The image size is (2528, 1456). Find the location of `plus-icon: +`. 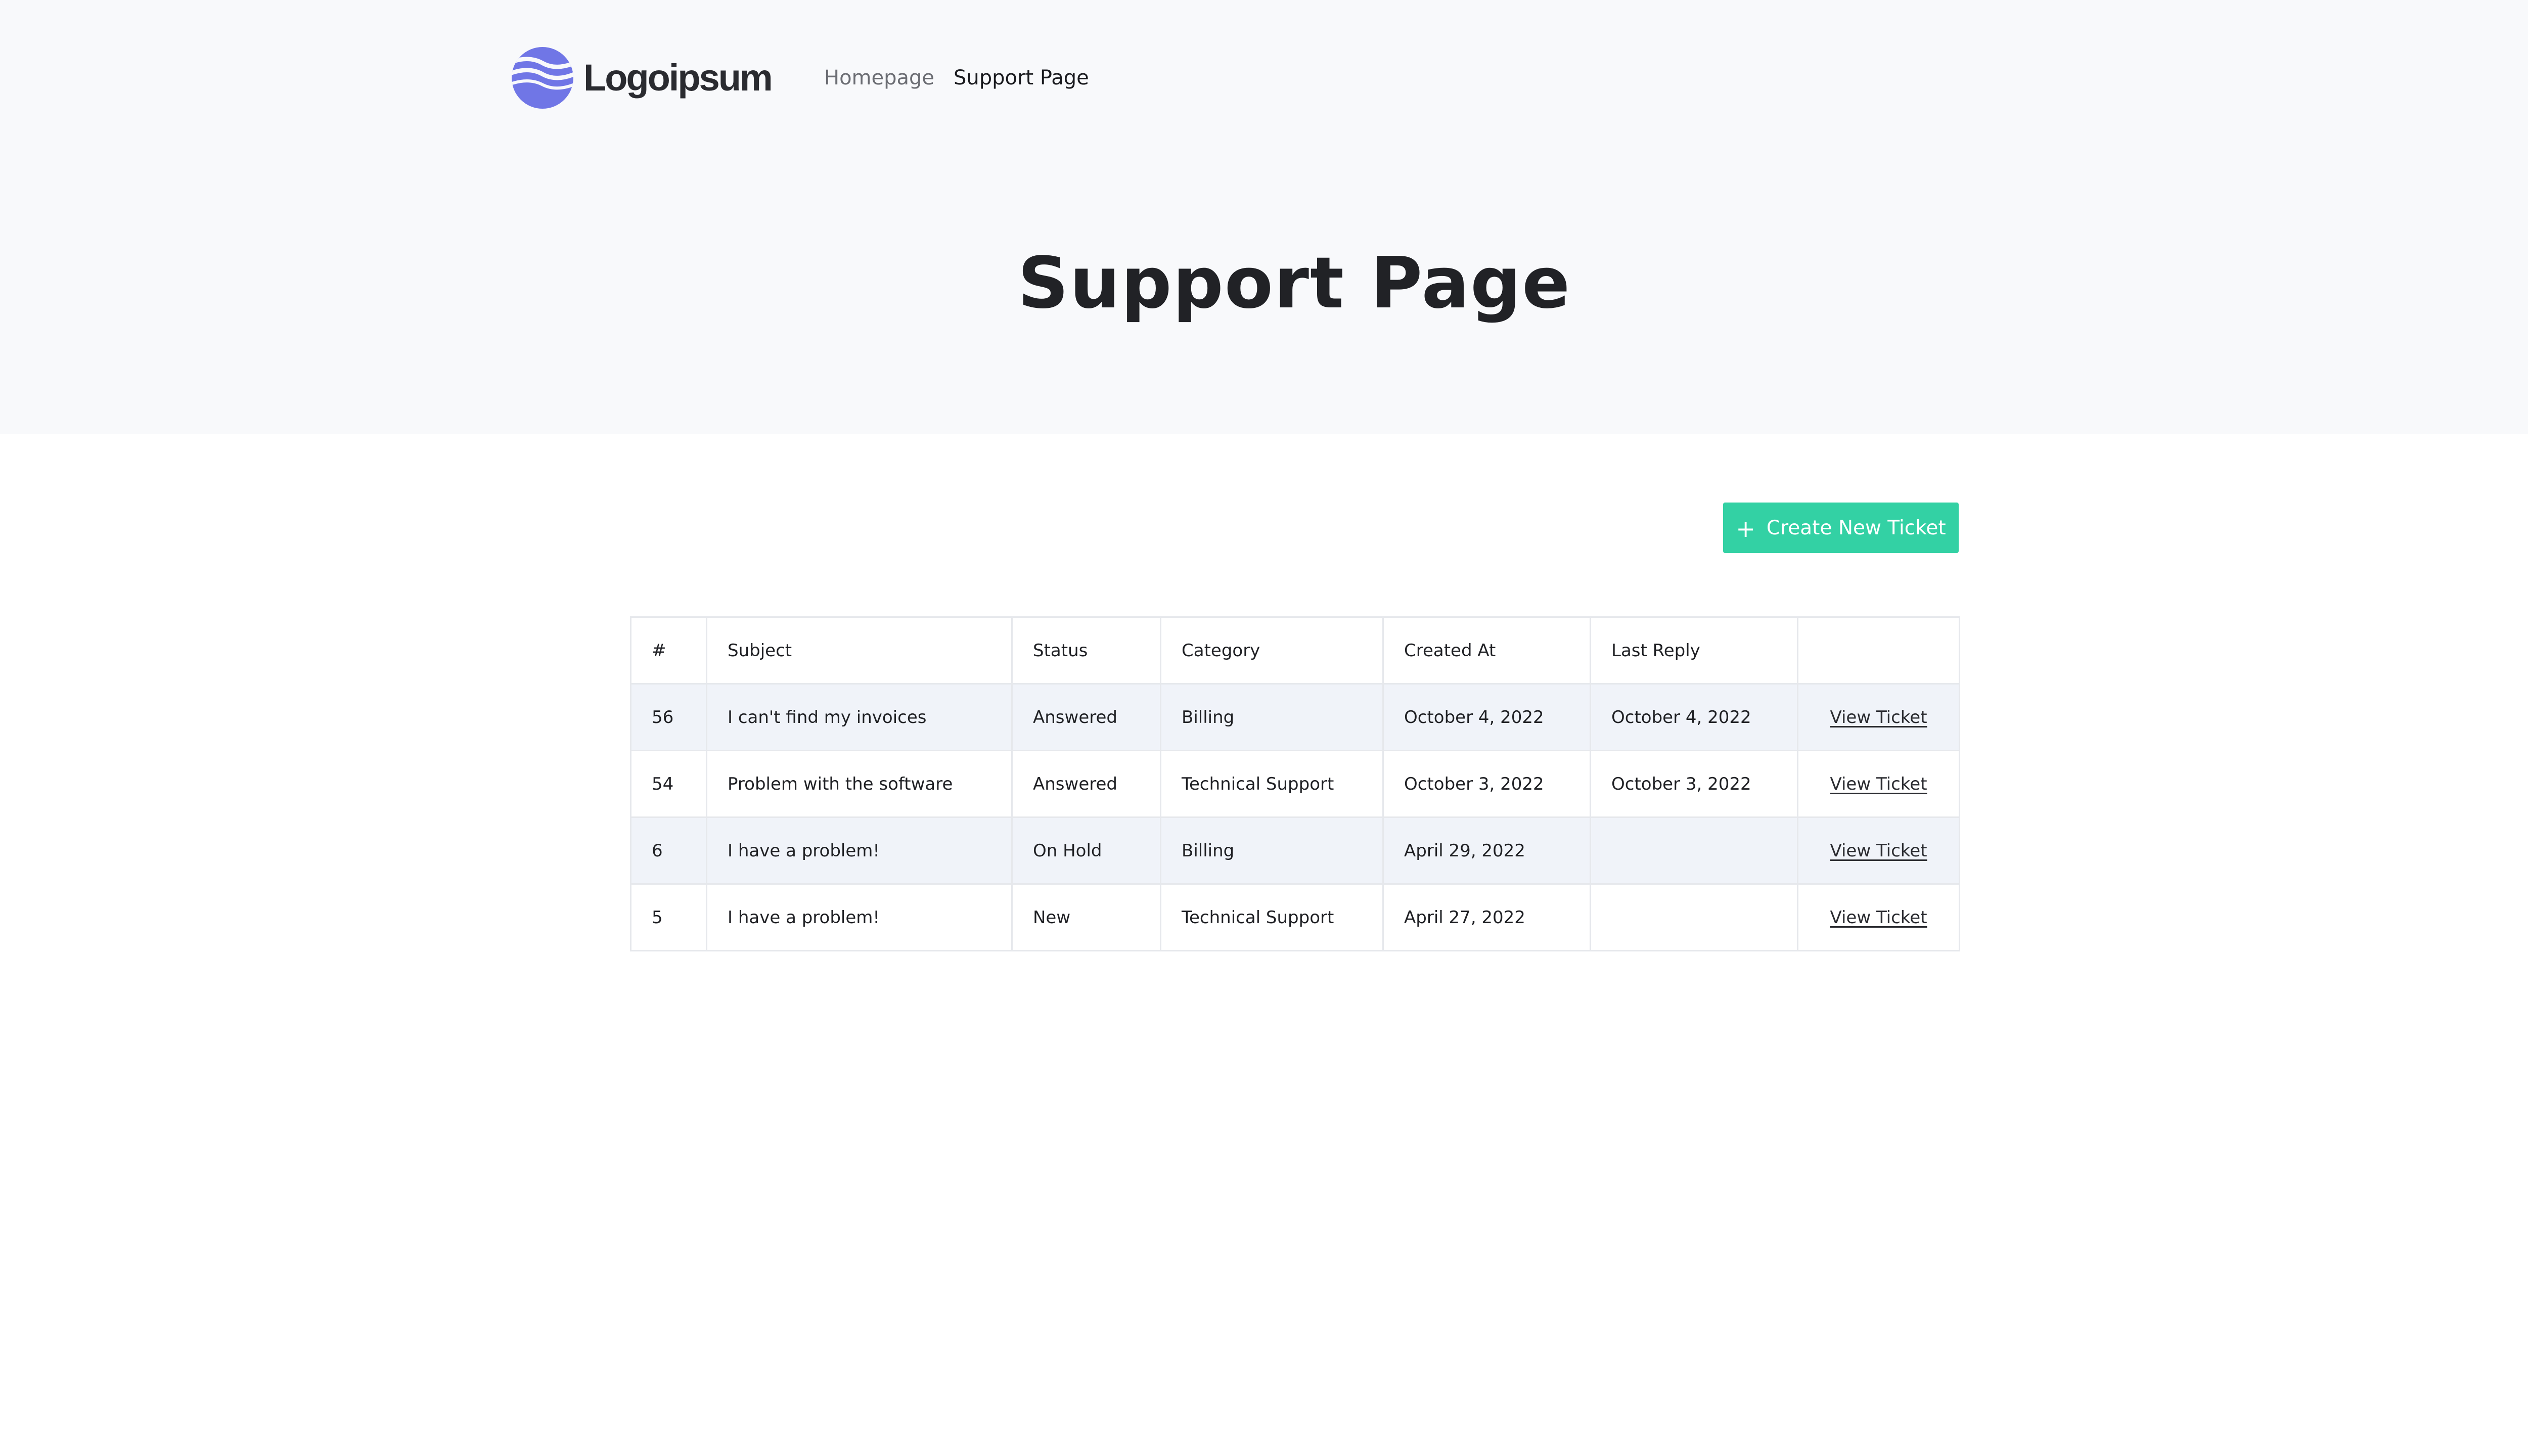

plus-icon: + is located at coordinates (1746, 528).